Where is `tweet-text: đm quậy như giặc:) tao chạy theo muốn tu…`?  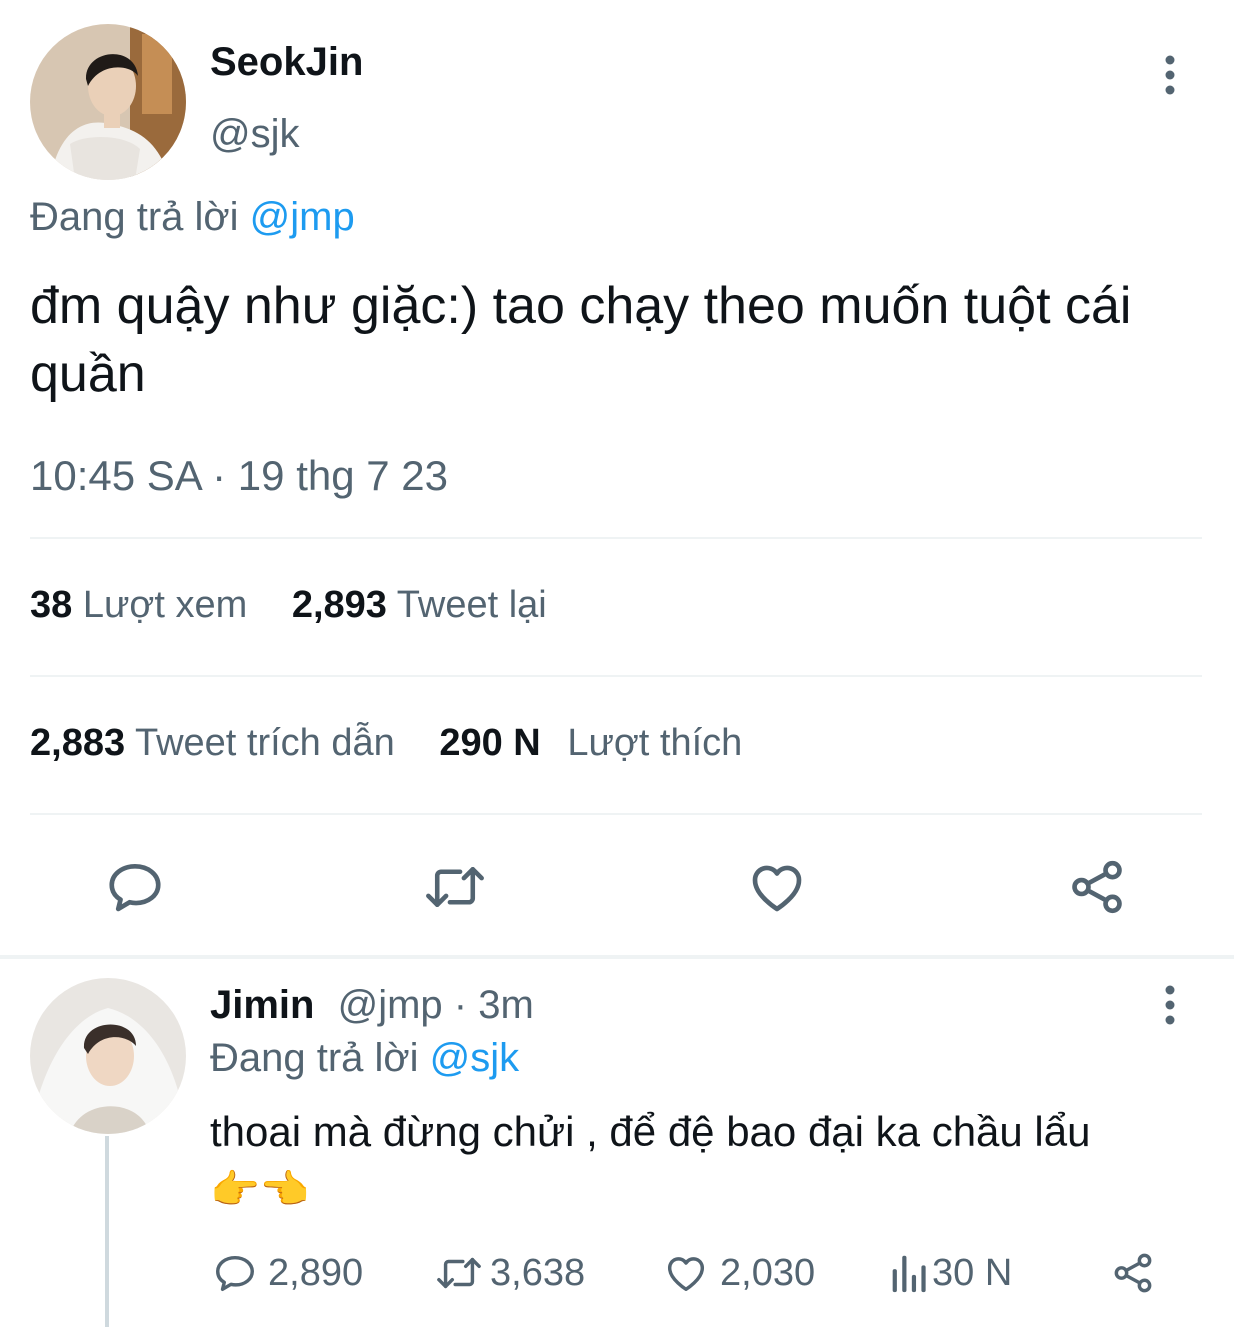 tweet-text: đm quậy như giặc:) tao chạy theo muốn tu… is located at coordinates (581, 340).